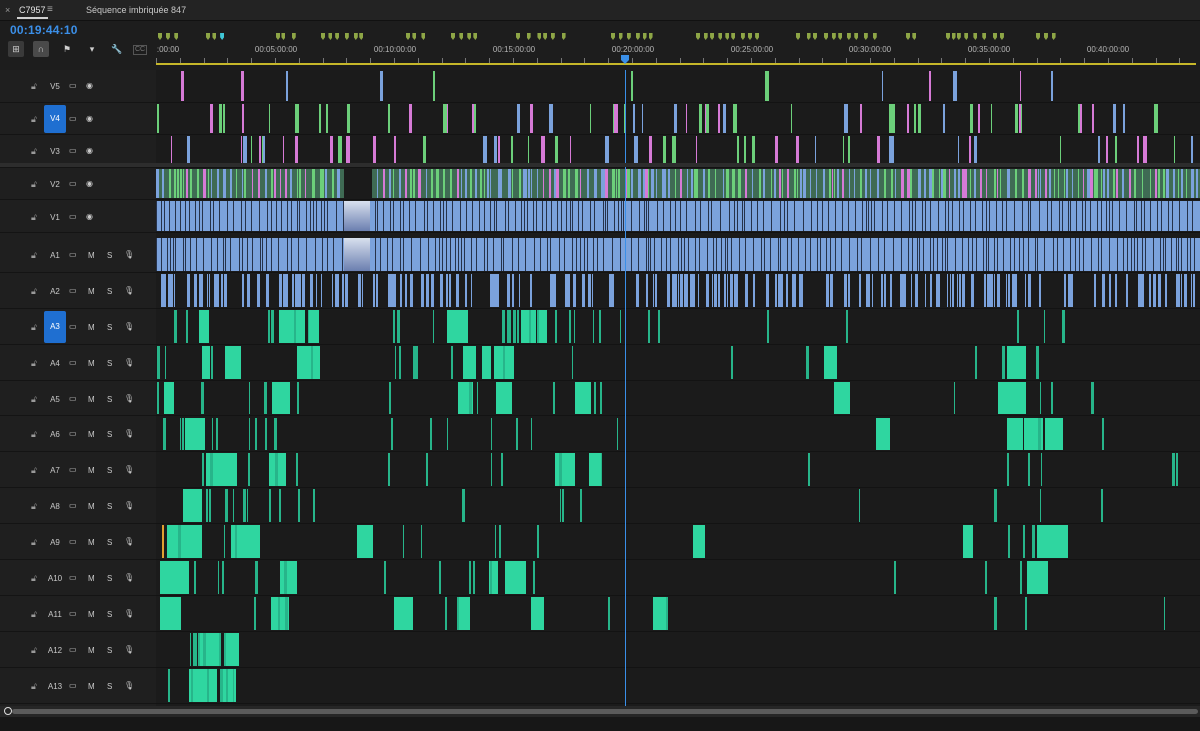  Describe the element at coordinates (109, 470) in the screenshot. I see `solo-track-button: S` at that location.